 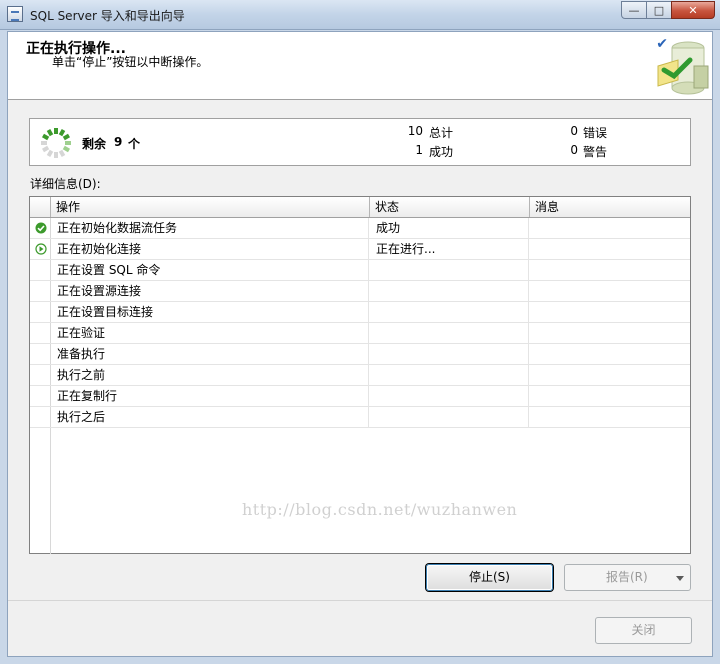 What do you see at coordinates (118, 142) in the screenshot?
I see `remaining-count: 9` at bounding box center [118, 142].